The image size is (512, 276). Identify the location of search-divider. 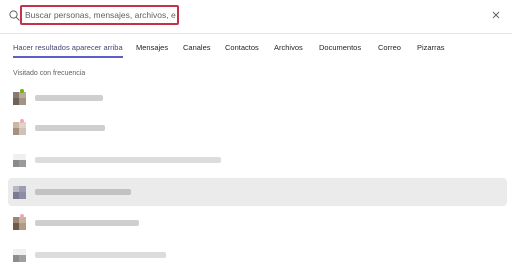
(256, 33).